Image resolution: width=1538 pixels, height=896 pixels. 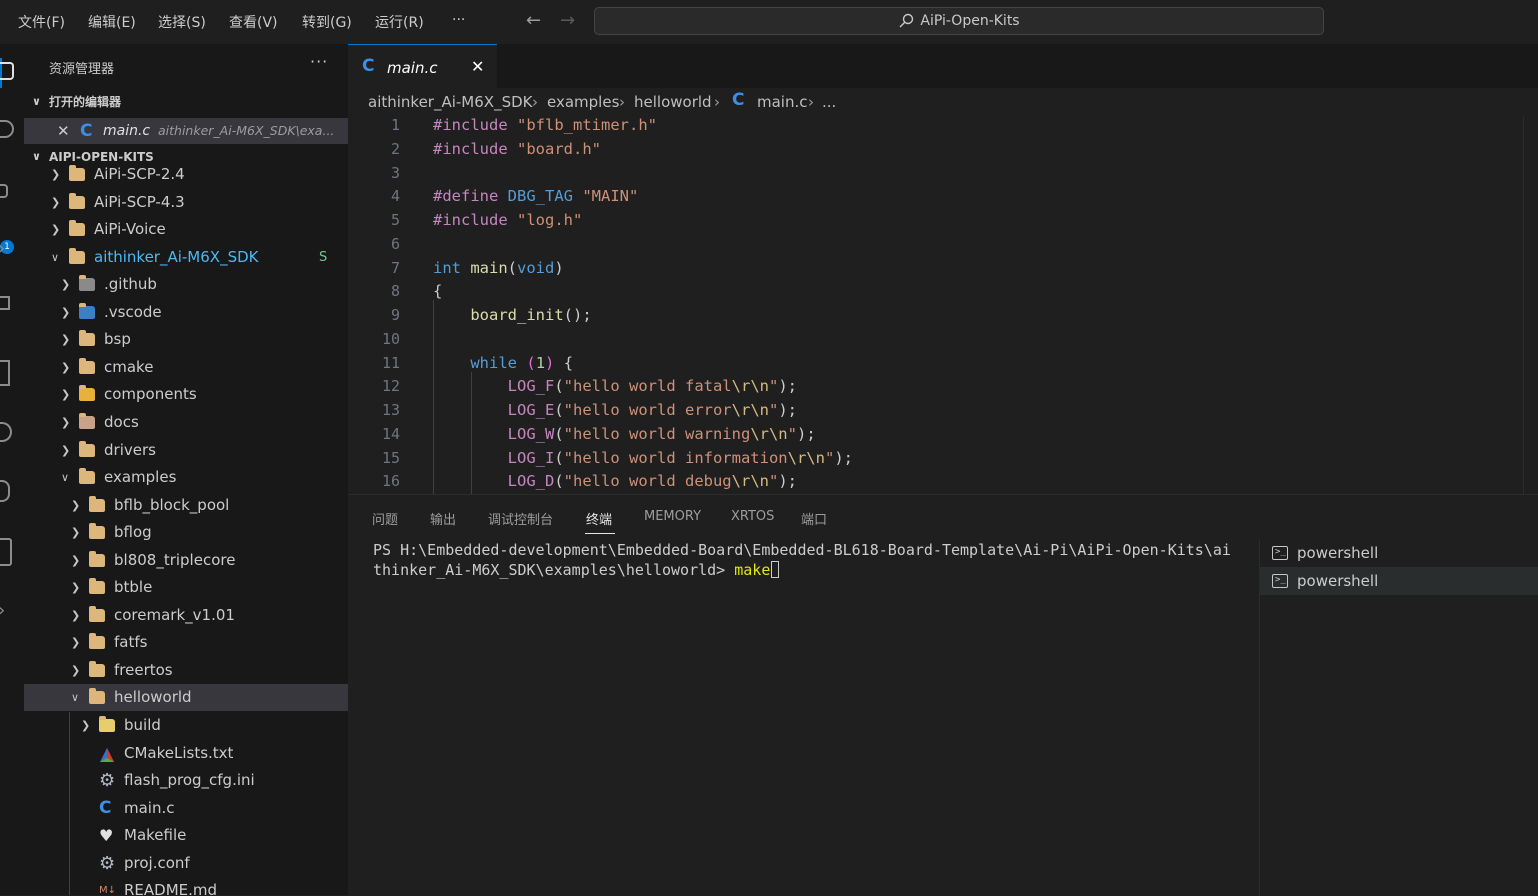 I want to click on tree-item: ❯ .vscode, so click(x=186, y=312).